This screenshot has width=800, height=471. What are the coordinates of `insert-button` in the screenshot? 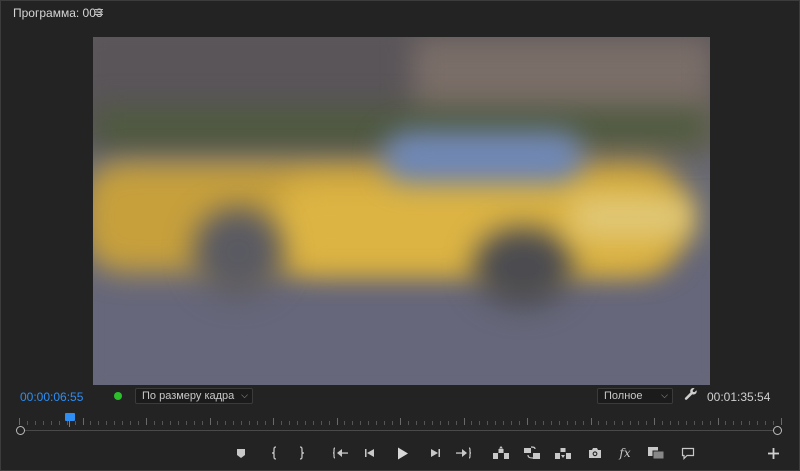 It's located at (563, 453).